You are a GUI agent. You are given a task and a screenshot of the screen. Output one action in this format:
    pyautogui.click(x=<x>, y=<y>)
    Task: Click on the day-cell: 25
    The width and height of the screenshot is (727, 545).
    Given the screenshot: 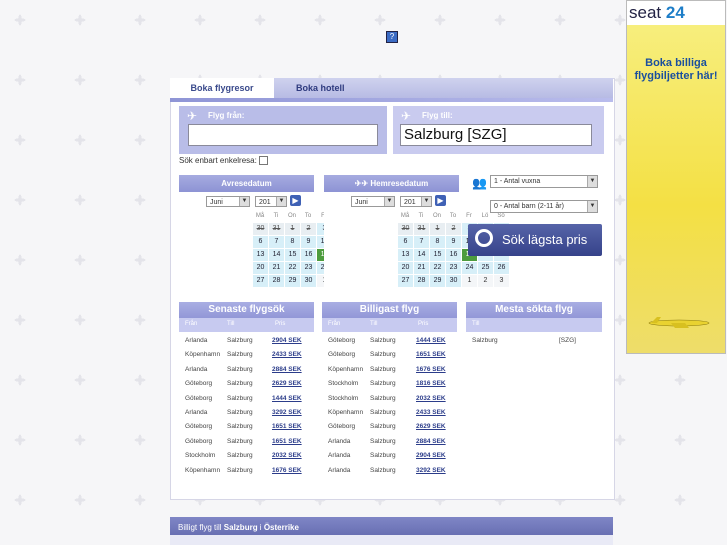 What is the action you would take?
    pyautogui.click(x=485, y=268)
    